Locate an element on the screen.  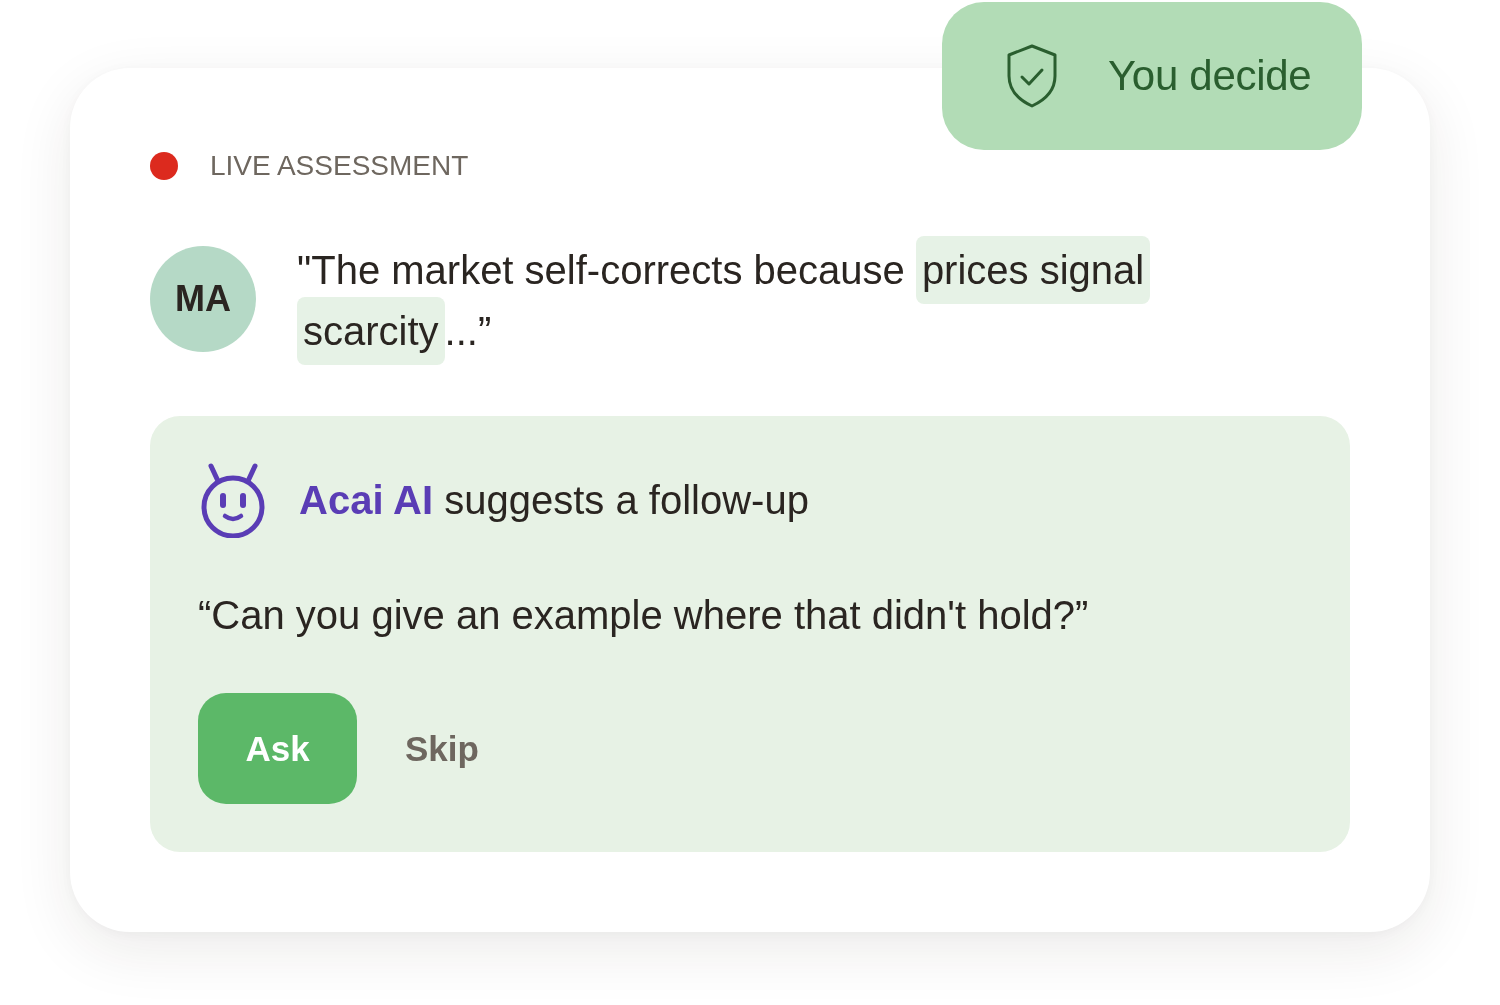
suggestion-title: Acai AI suggests a follow-up is located at coordinates (554, 500).